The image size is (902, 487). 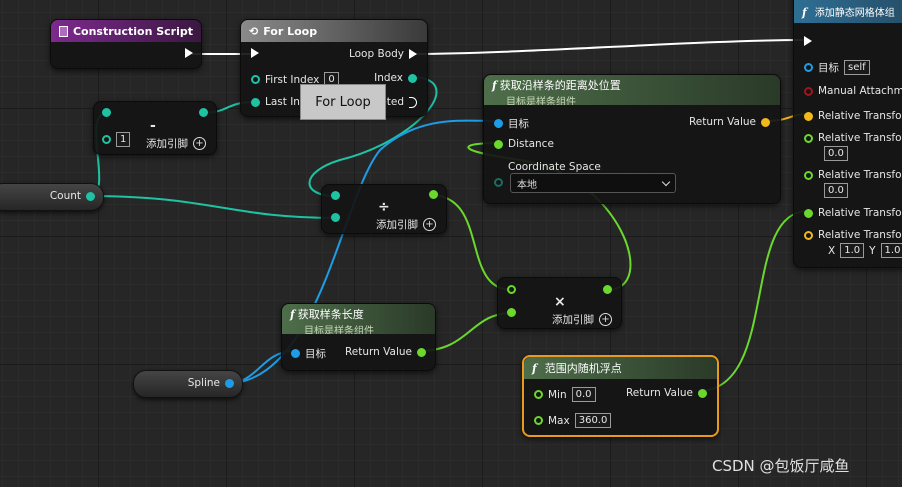 What do you see at coordinates (123, 139) in the screenshot?
I see `subtract-b-value: 1` at bounding box center [123, 139].